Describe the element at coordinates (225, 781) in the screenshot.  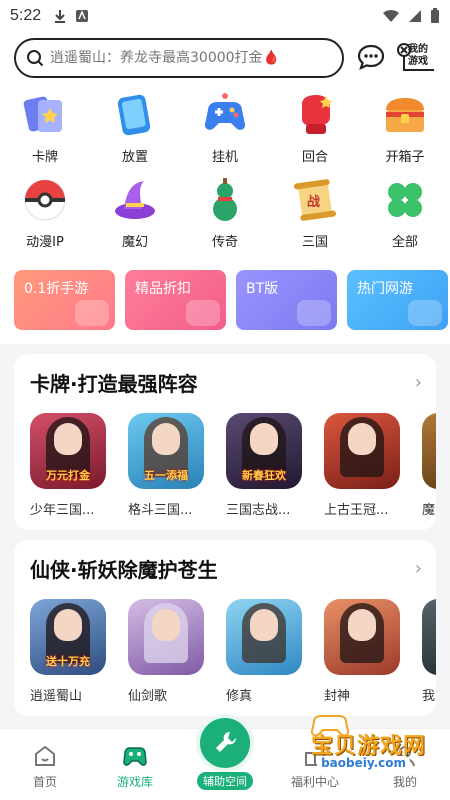
I see `tab-label: 辅助空间` at that location.